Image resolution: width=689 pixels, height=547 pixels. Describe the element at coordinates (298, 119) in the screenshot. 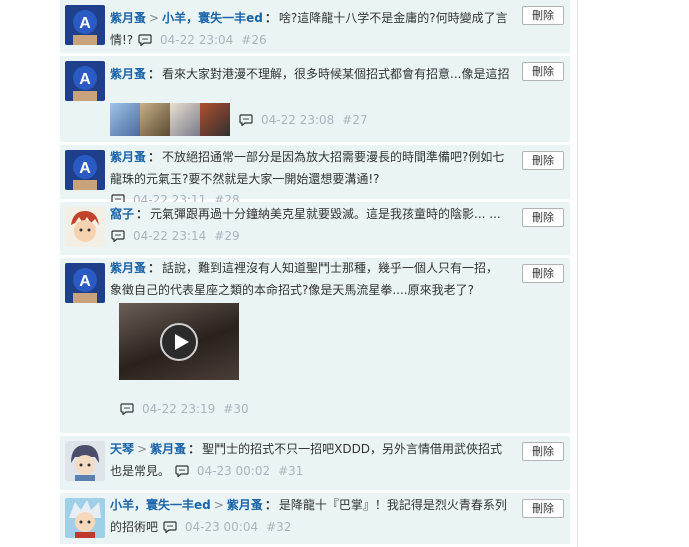

I see `comment-time: 04-22 23:08` at that location.